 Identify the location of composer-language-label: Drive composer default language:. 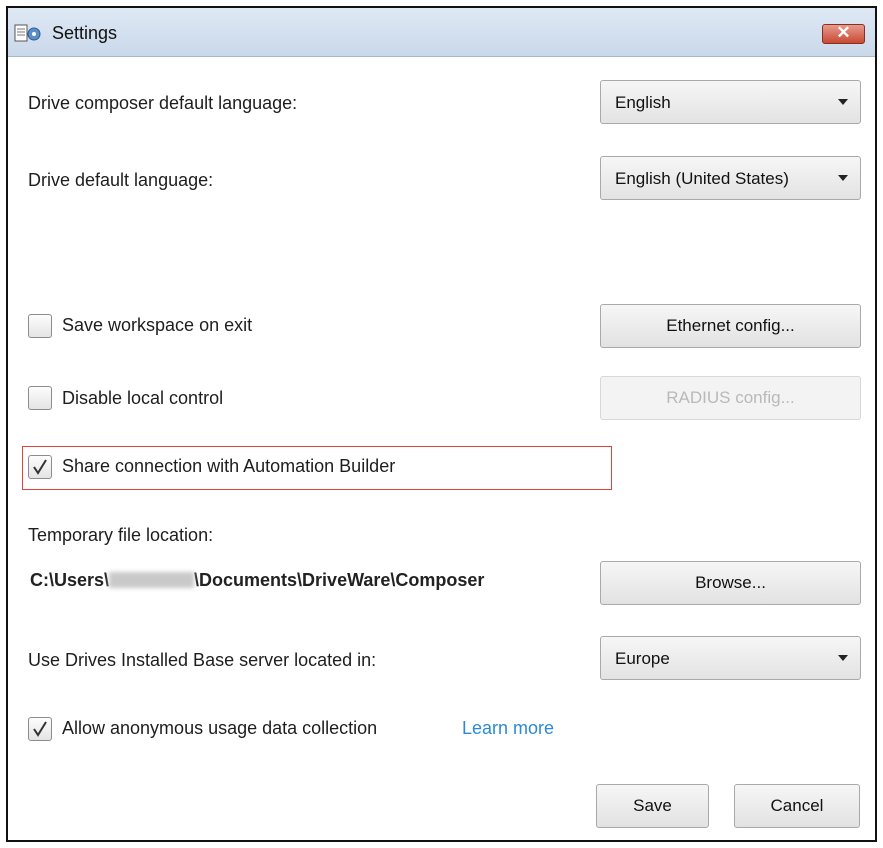
(163, 103).